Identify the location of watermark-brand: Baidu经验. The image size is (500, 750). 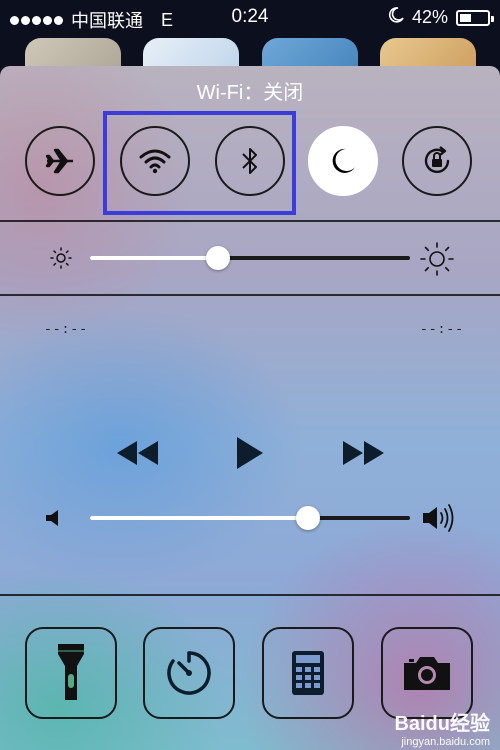
(442, 724).